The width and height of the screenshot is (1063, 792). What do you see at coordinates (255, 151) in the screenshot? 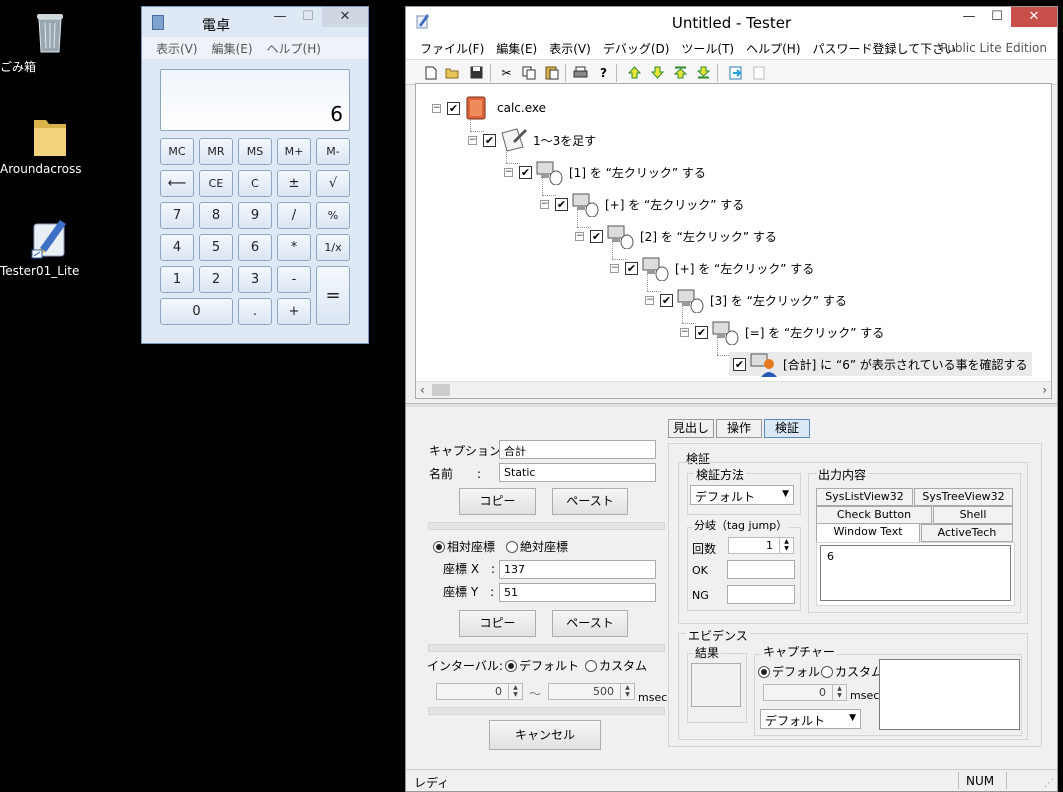
I see `ms-button: MS` at bounding box center [255, 151].